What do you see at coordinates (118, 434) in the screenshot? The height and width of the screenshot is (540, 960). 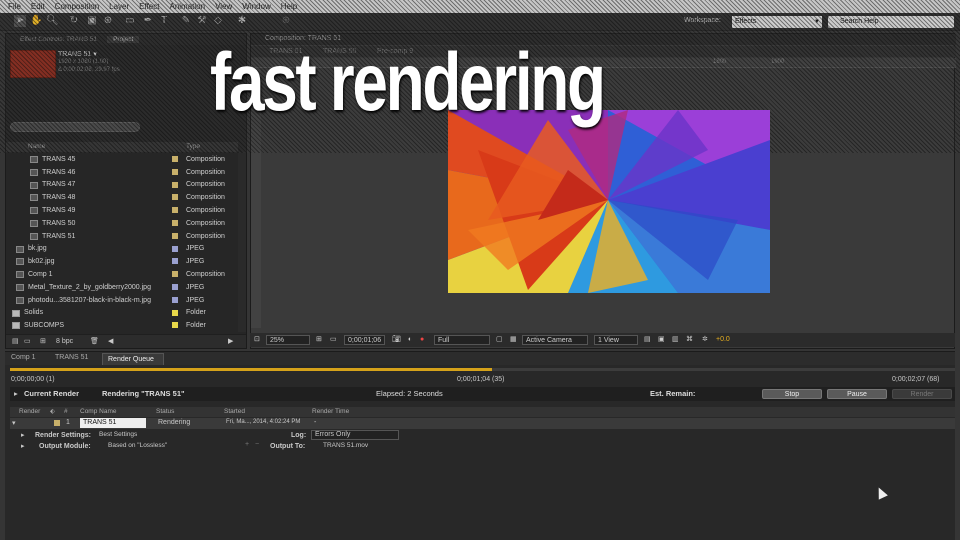 I see `render-settings-value: Best Settings` at bounding box center [118, 434].